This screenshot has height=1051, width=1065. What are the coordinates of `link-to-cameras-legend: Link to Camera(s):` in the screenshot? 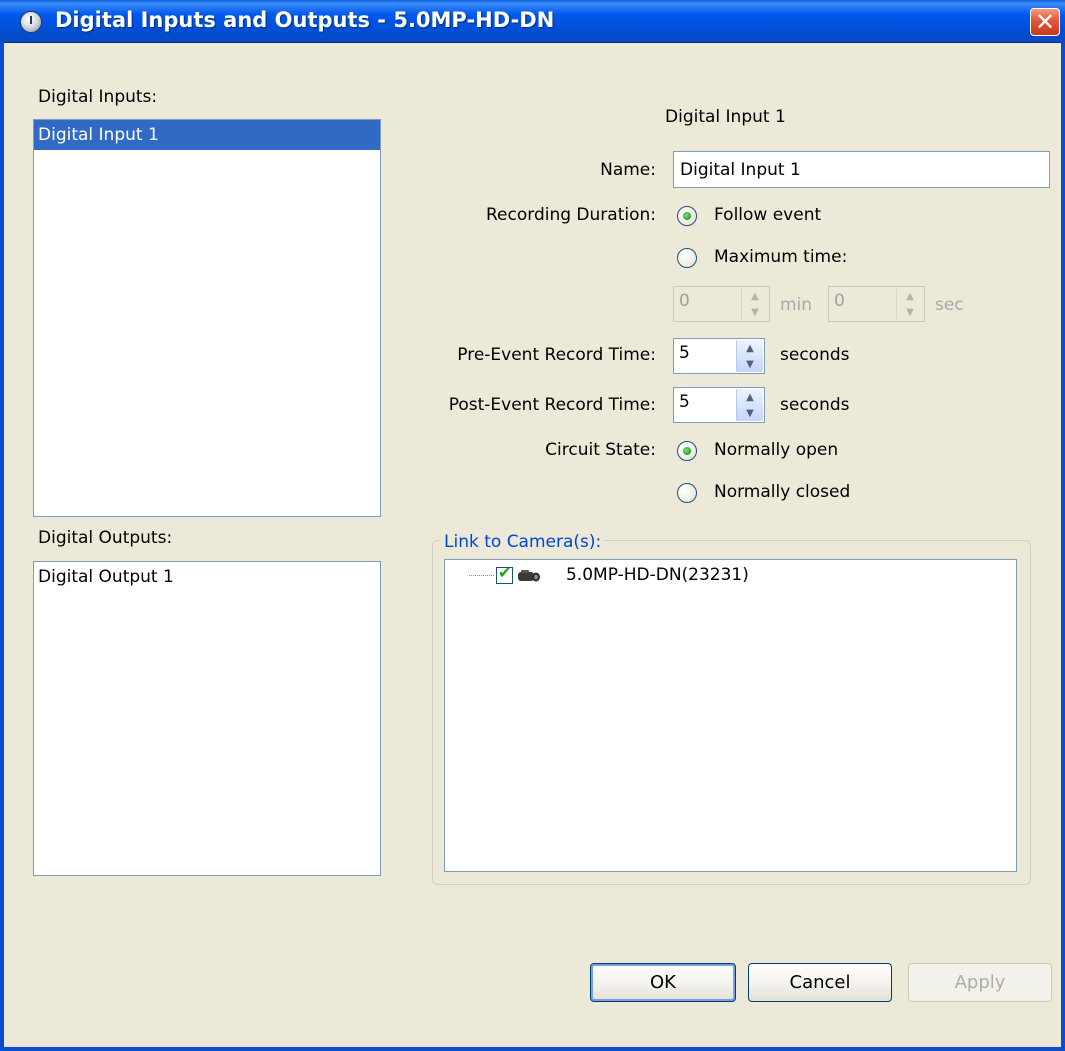 It's located at (523, 542).